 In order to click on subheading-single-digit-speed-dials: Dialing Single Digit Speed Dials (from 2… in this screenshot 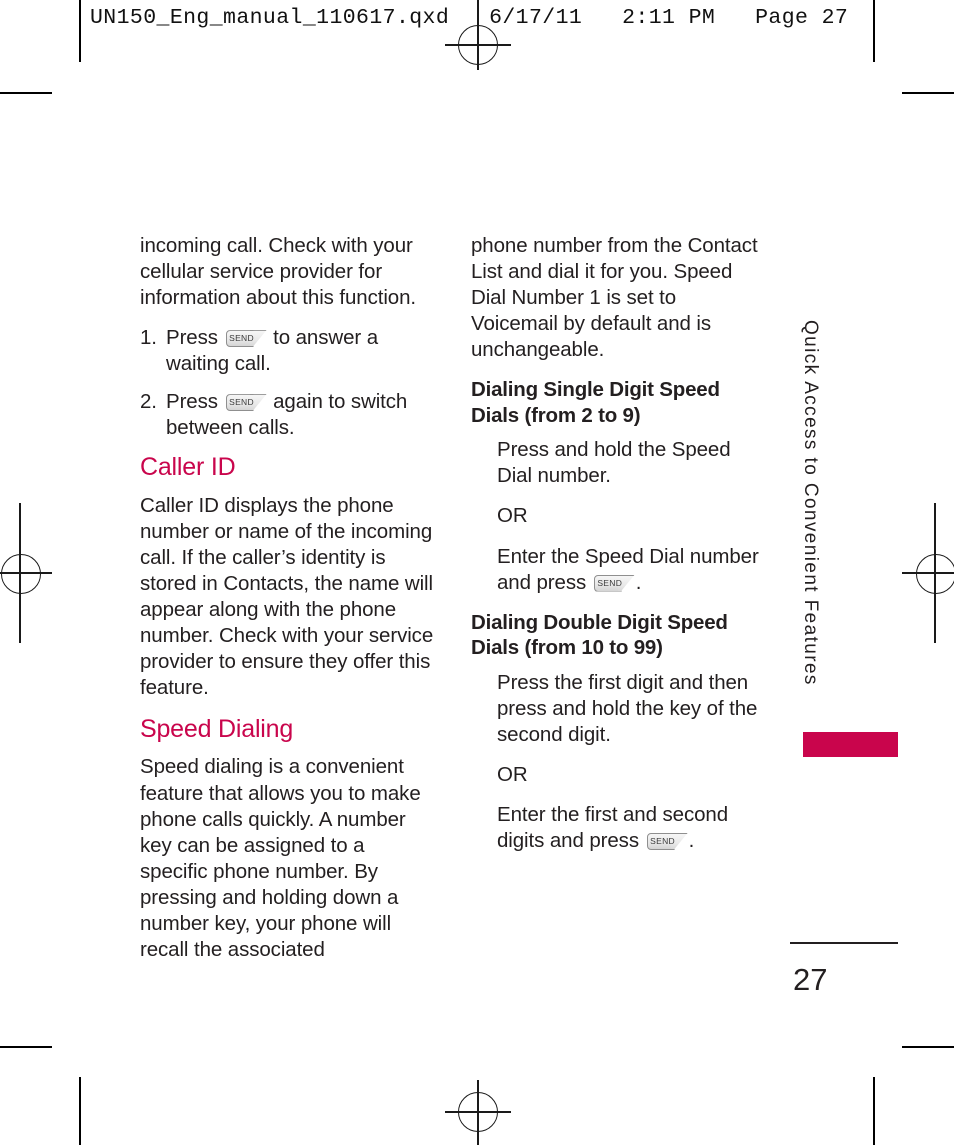, I will do `click(595, 402)`.